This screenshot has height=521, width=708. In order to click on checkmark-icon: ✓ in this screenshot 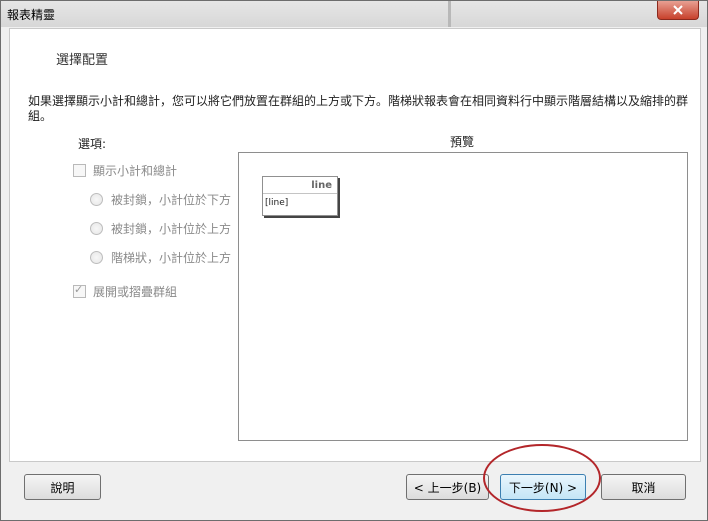, I will do `click(79, 289)`.